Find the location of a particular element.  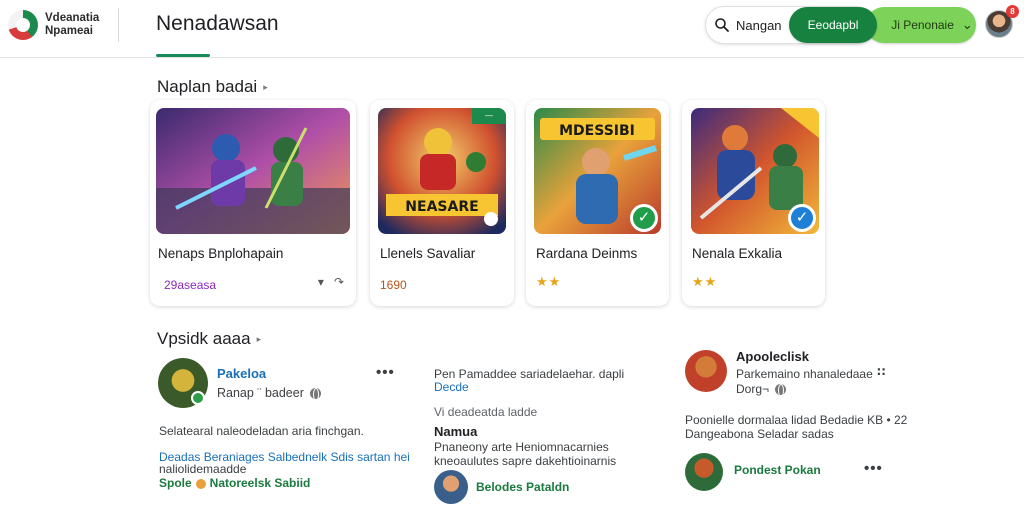

card-actions: ▾ ↷ is located at coordinates (331, 282).